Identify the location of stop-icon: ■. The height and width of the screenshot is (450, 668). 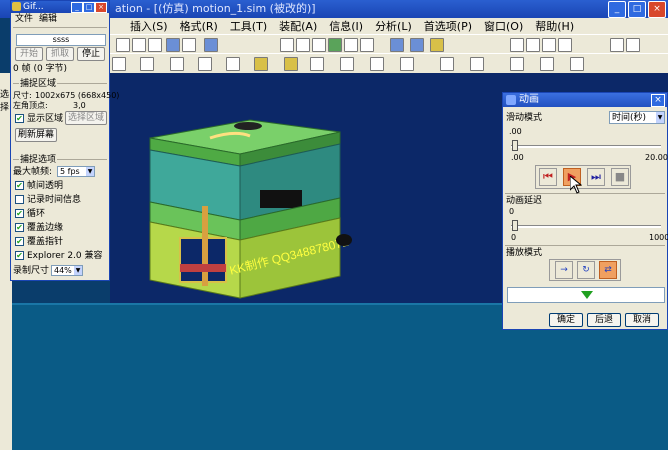
(620, 177).